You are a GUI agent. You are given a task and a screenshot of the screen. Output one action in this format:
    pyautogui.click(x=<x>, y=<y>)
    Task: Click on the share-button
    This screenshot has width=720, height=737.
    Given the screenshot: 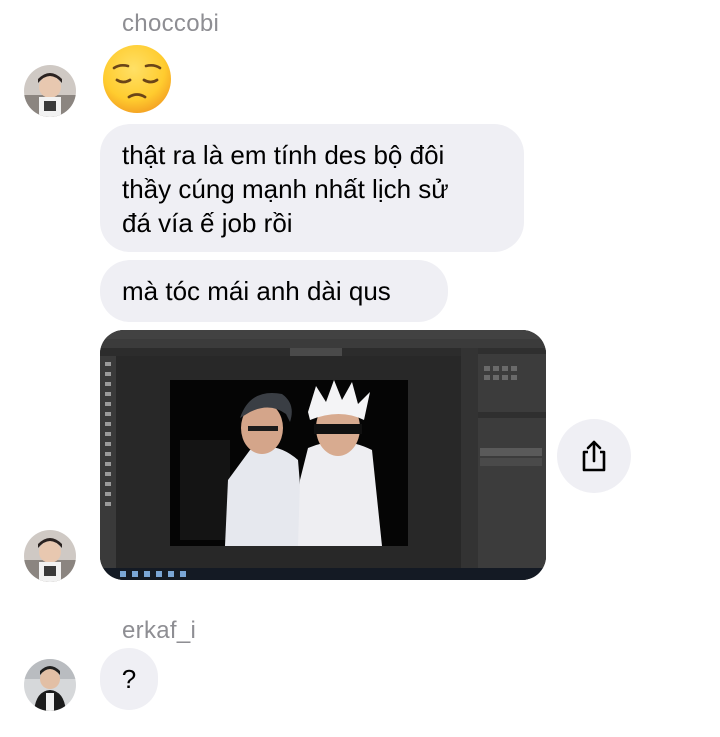 What is the action you would take?
    pyautogui.click(x=594, y=456)
    